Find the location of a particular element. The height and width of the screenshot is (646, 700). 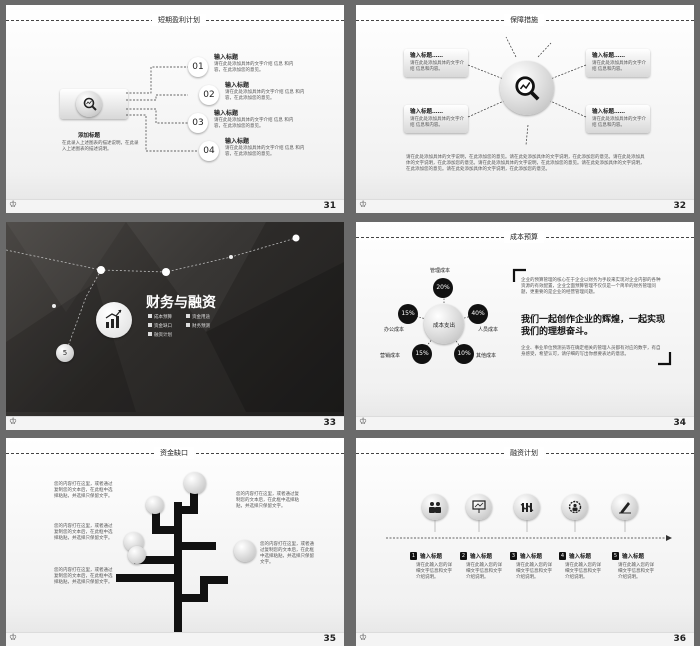

marker-stems is located at coordinates (530, 526).